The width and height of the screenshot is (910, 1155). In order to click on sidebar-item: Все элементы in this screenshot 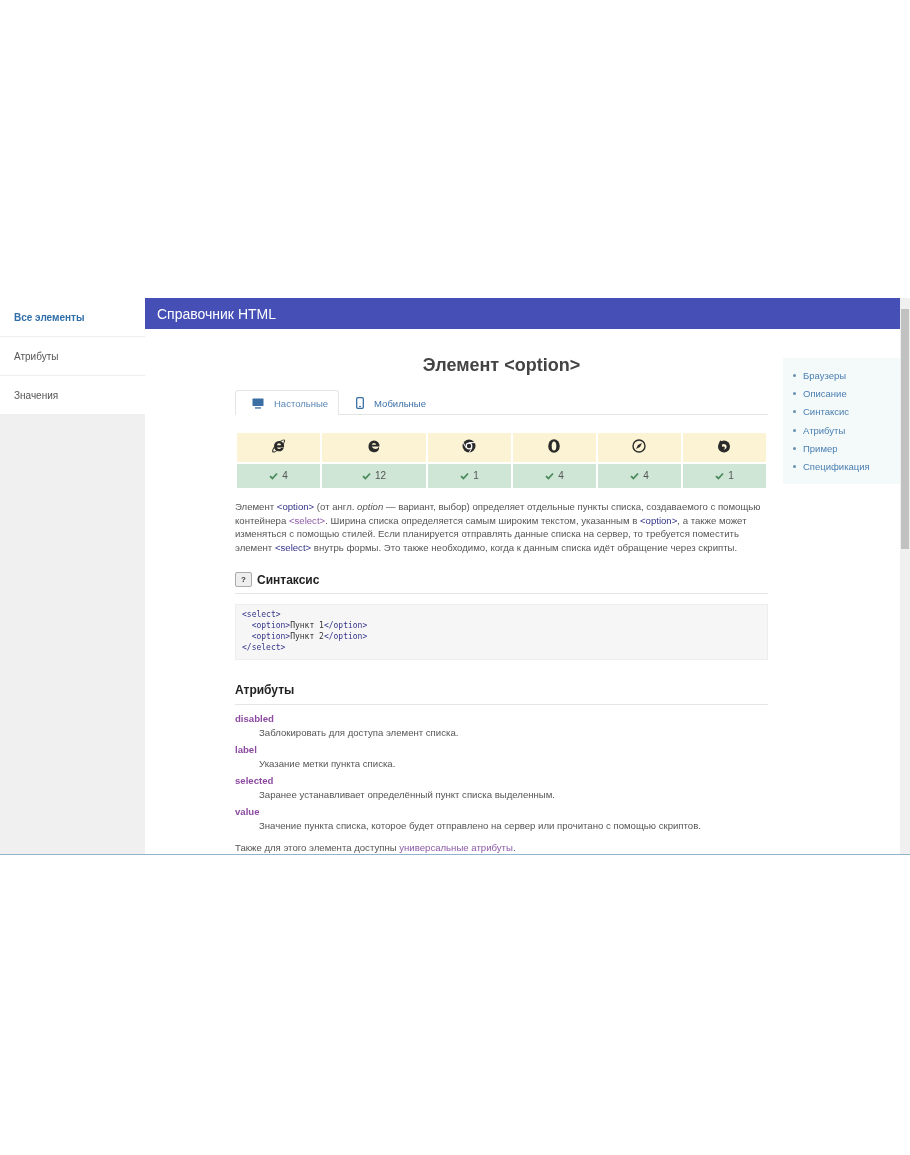, I will do `click(72, 317)`.